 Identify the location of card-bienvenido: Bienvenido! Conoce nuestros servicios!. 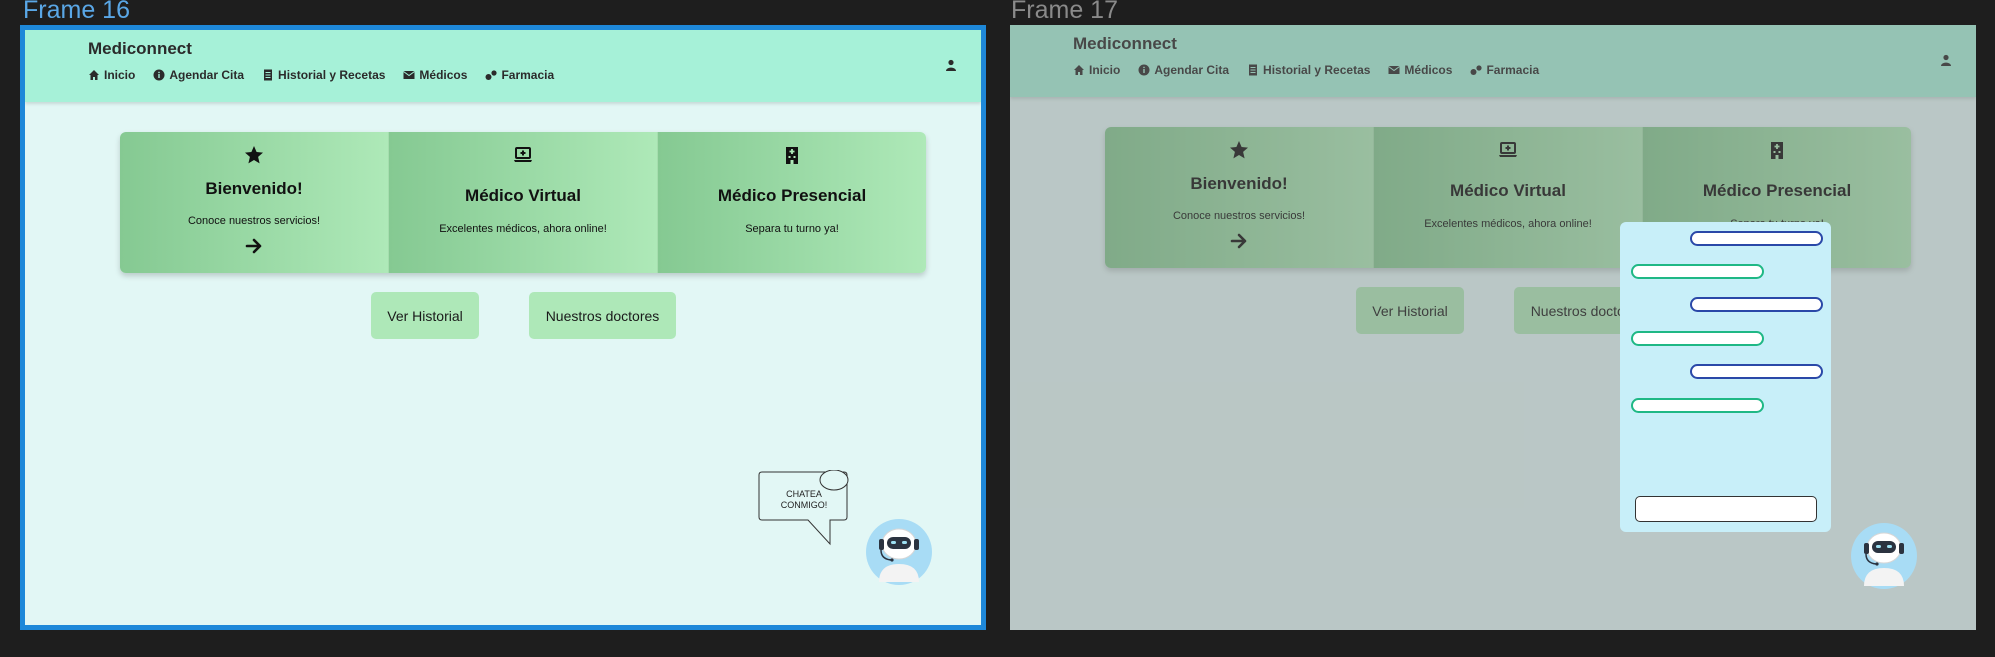
(254, 202).